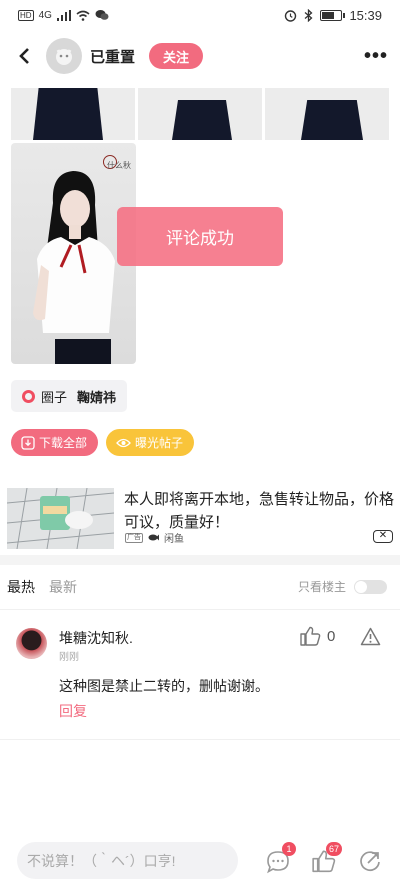 The width and height of the screenshot is (400, 889). Describe the element at coordinates (164, 686) in the screenshot. I see `comment-text: 这种图是禁止二转的，删帖谢谢。` at that location.